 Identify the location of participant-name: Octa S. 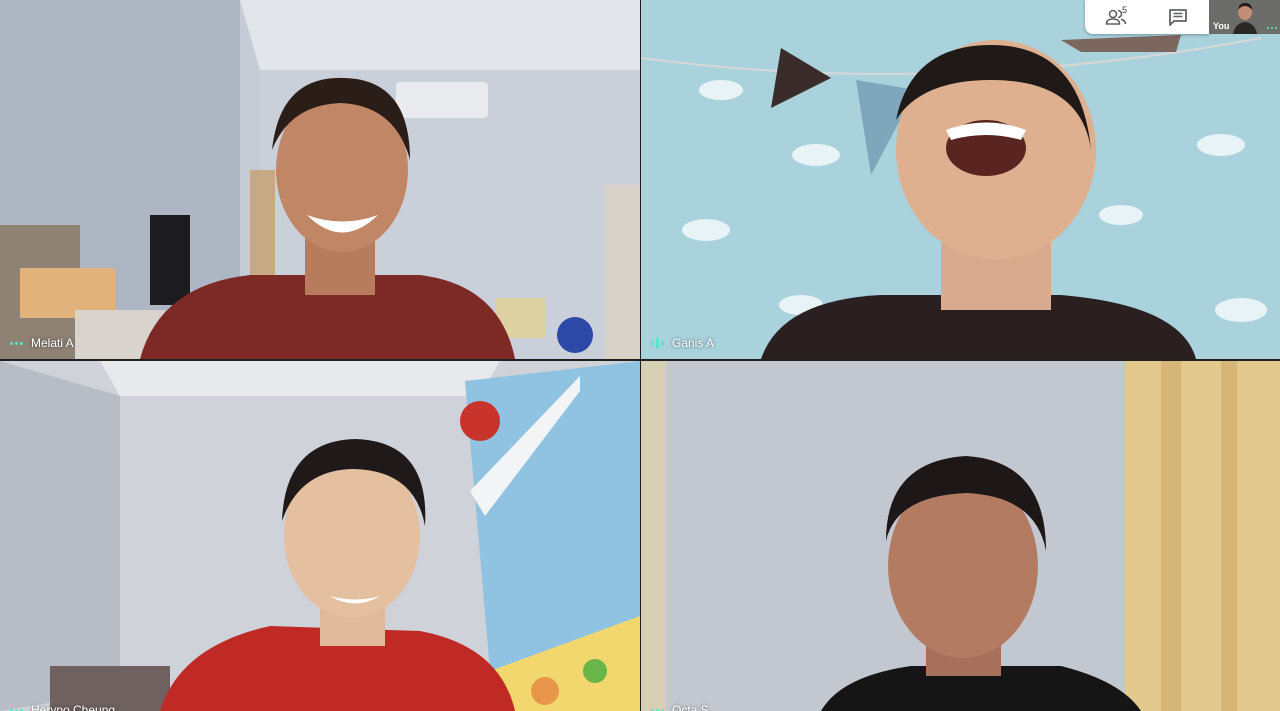
(690, 707).